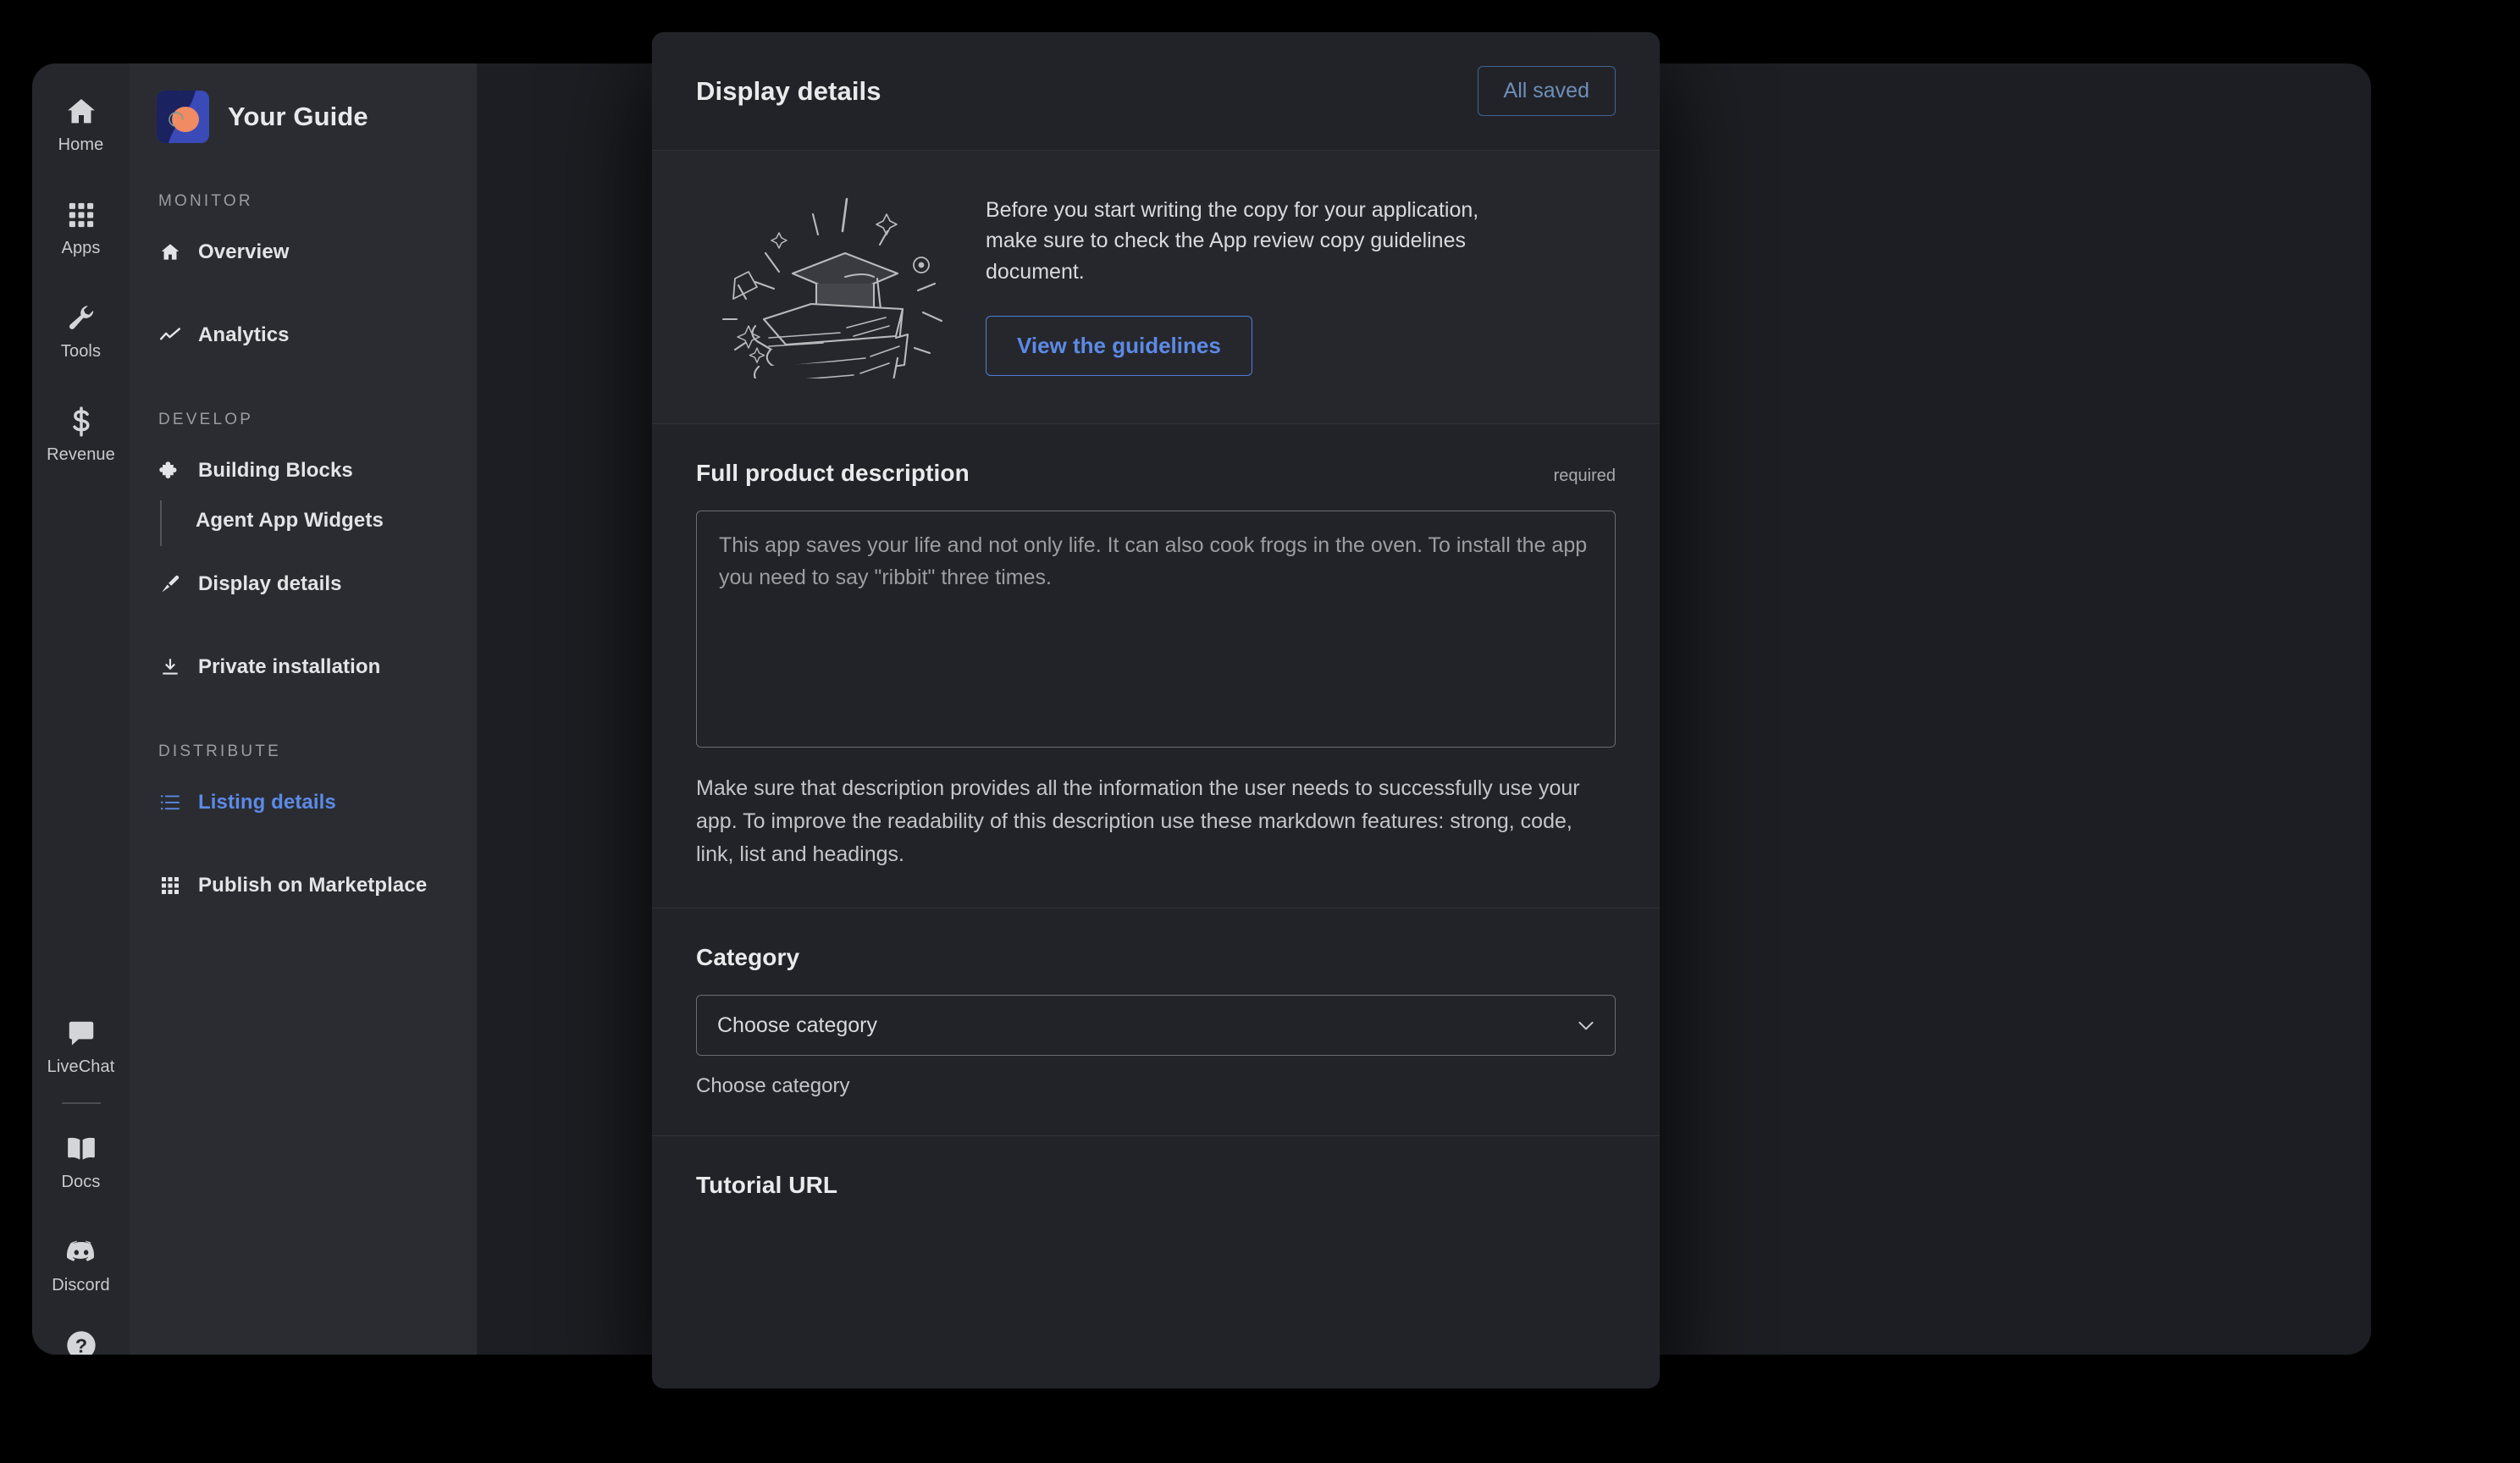 This screenshot has height=1463, width=2520. Describe the element at coordinates (1156, 473) in the screenshot. I see `section-head: Full product description required` at that location.